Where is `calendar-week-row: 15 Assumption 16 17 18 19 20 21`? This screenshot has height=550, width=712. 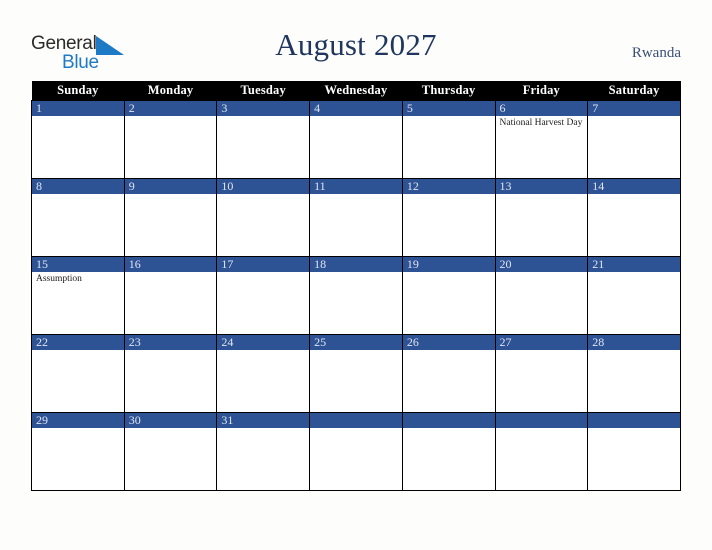 calendar-week-row: 15 Assumption 16 17 18 19 20 21 is located at coordinates (356, 295).